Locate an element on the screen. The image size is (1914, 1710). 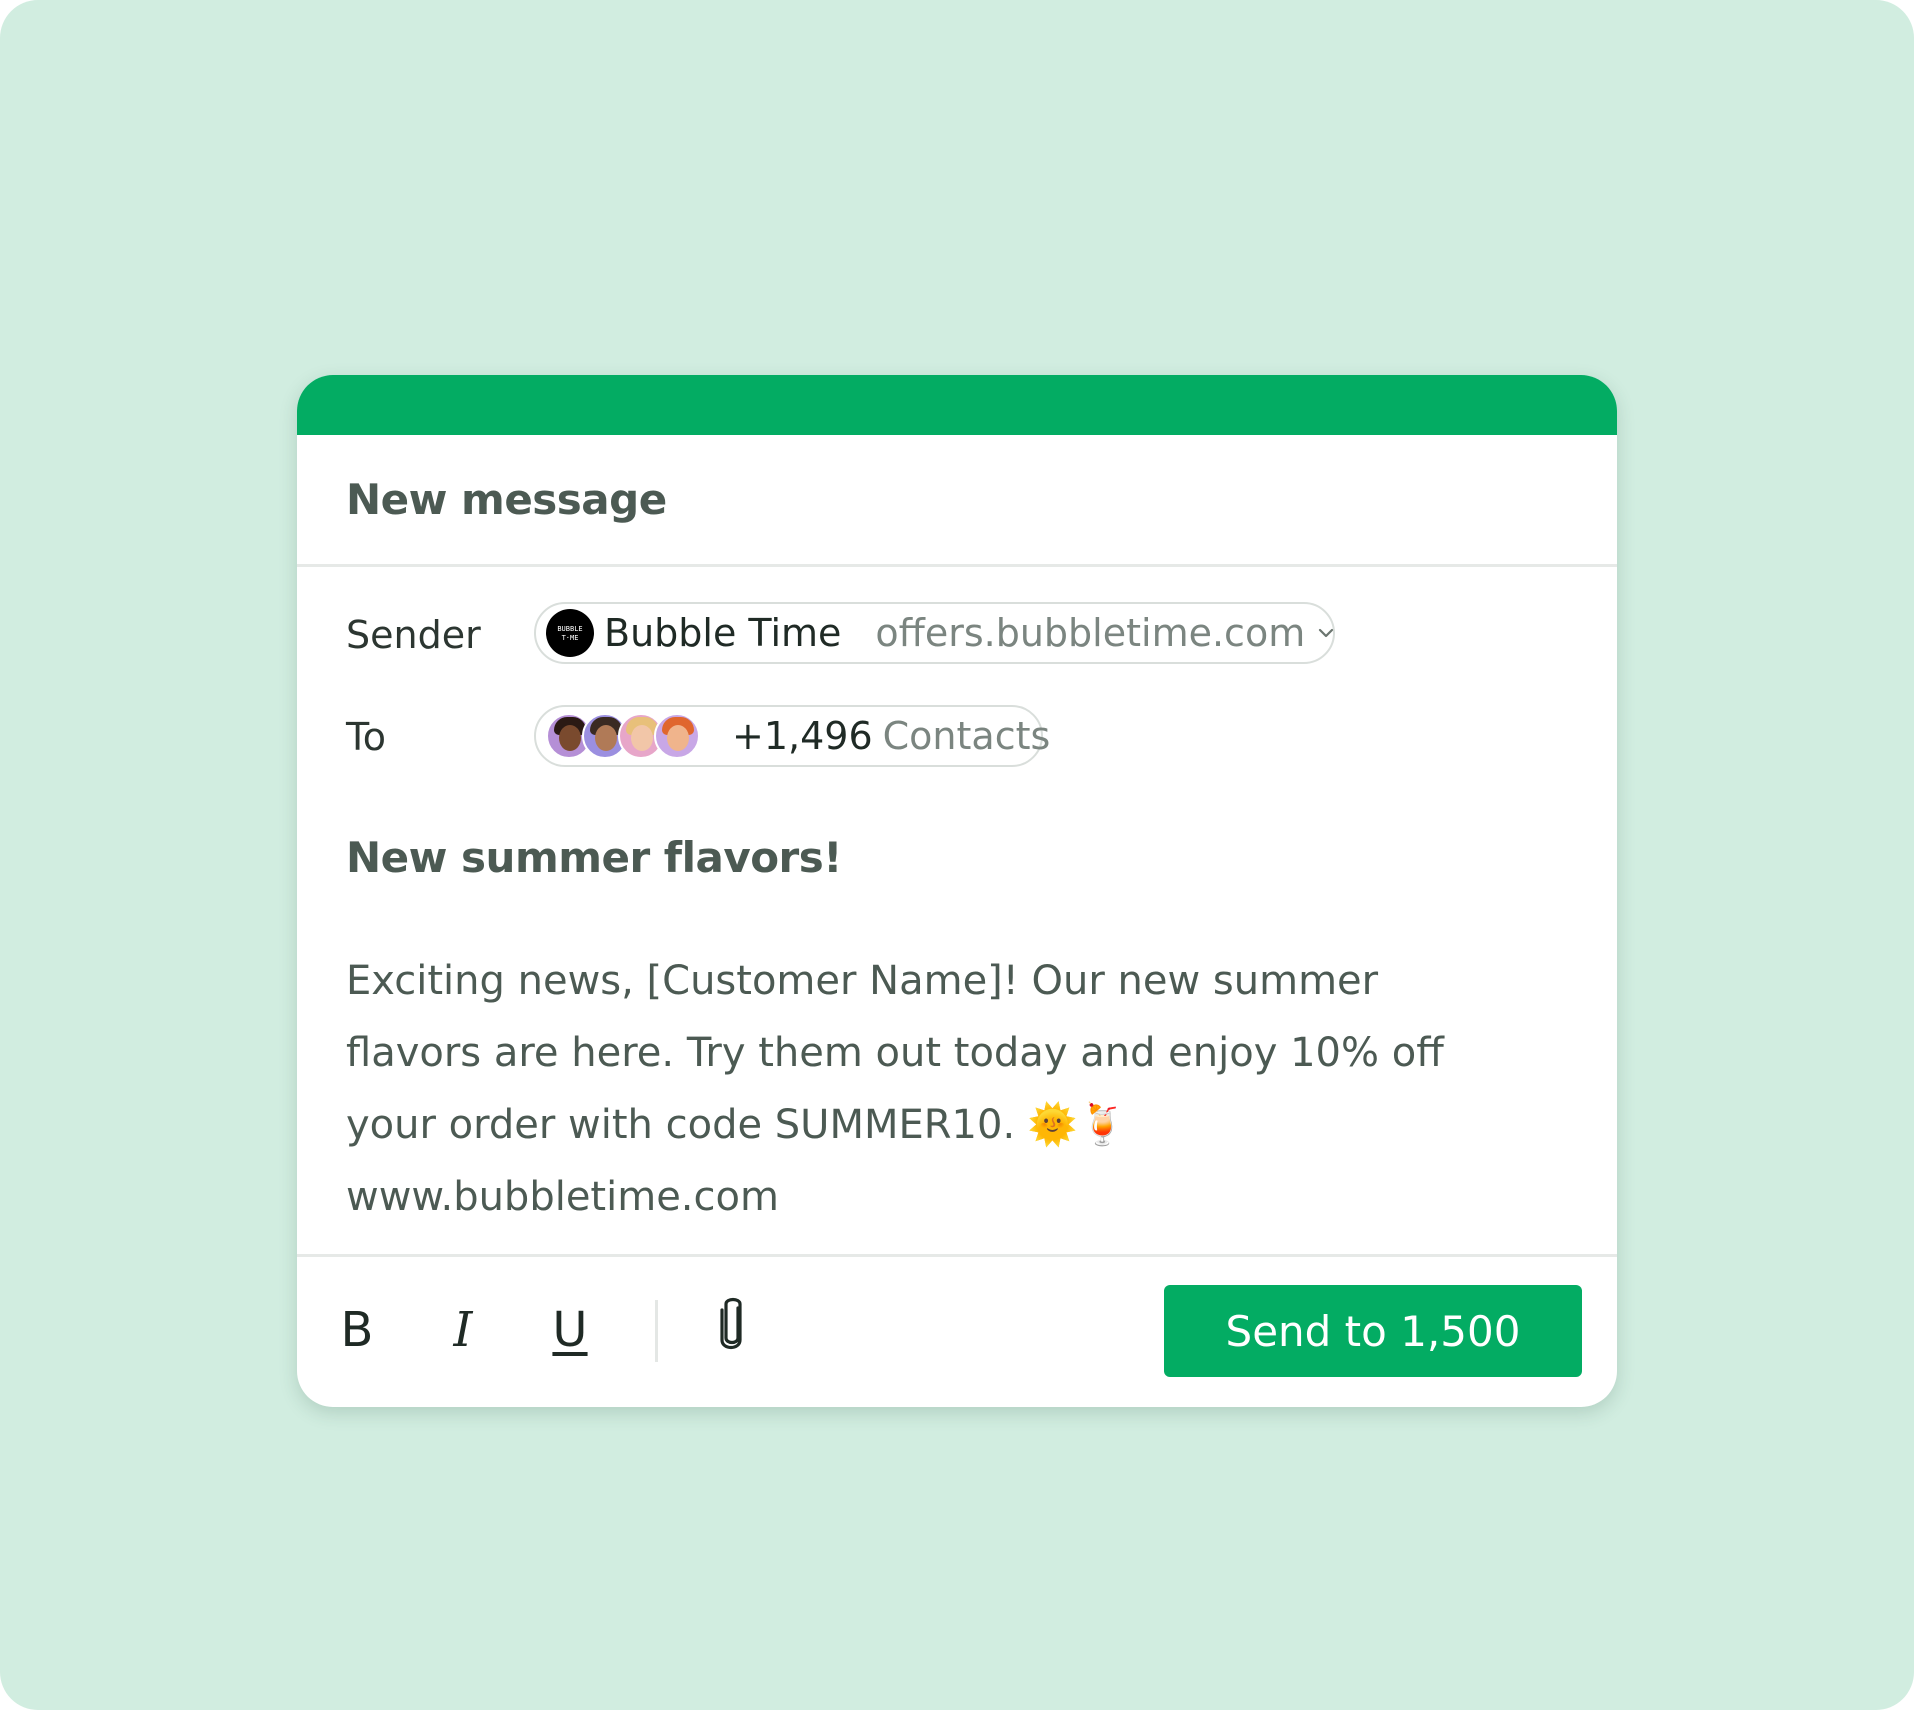
sender-label: Sender is located at coordinates (413, 635).